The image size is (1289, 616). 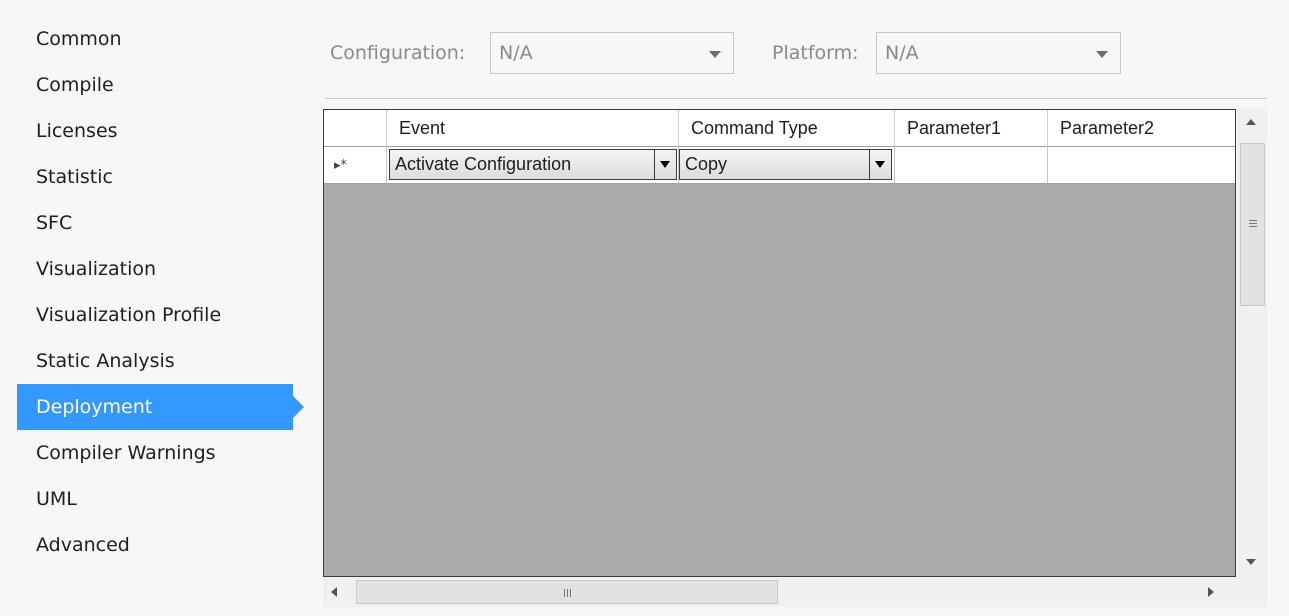 I want to click on horizontal-scroll-thumb, so click(x=567, y=592).